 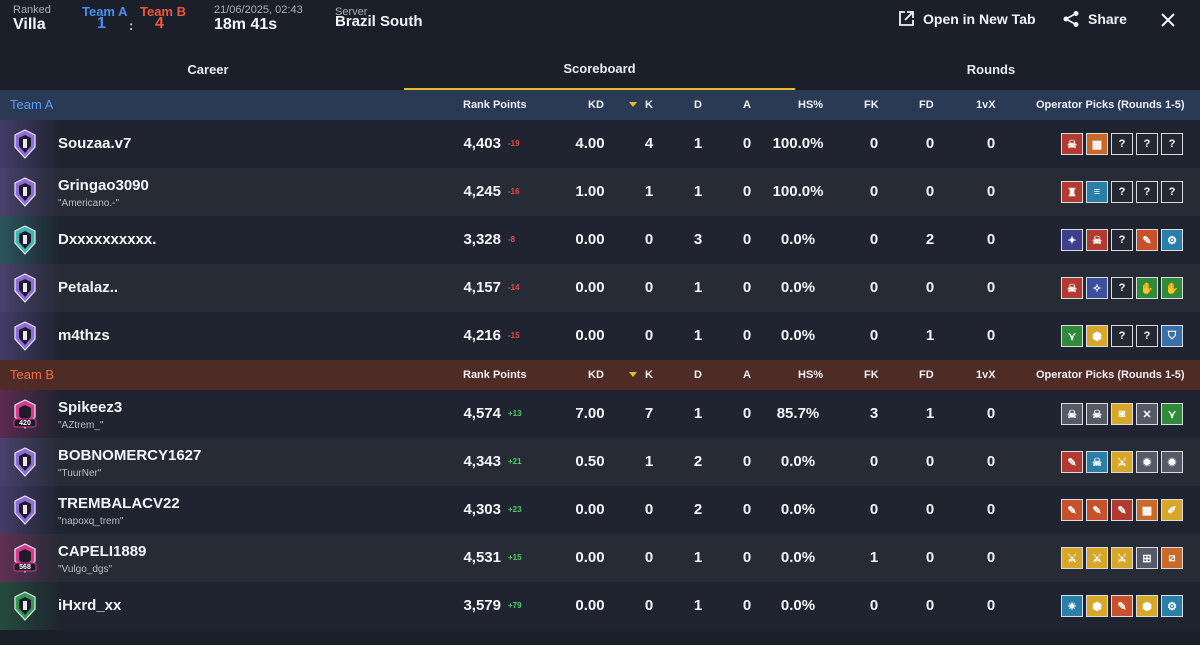 What do you see at coordinates (107, 239) in the screenshot?
I see `player-name: Dxxxxxxxxxx.` at bounding box center [107, 239].